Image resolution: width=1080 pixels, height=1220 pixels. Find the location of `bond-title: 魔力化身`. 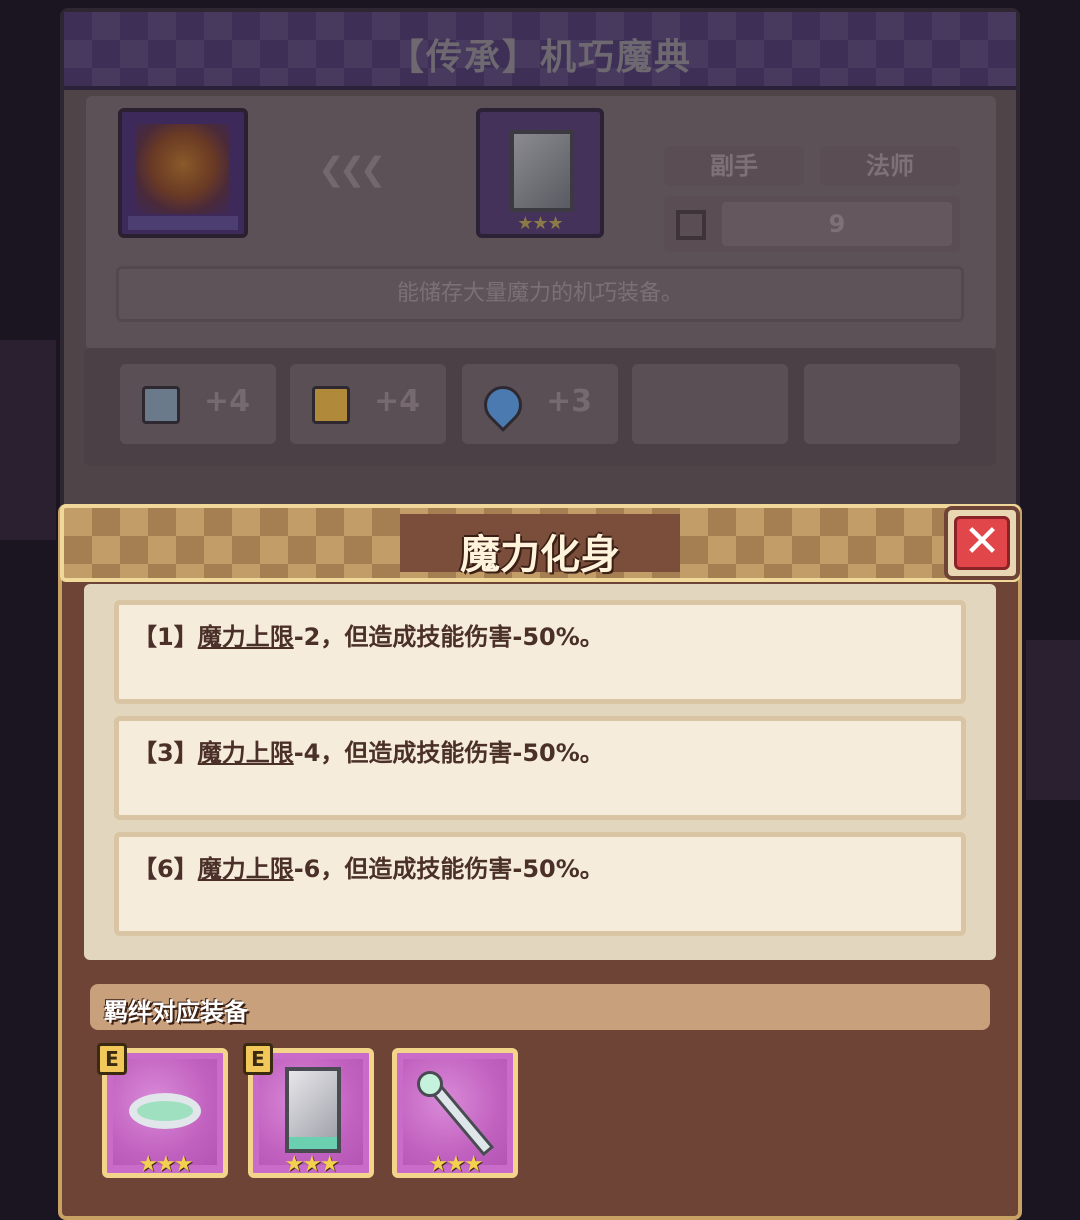

bond-title: 魔力化身 is located at coordinates (540, 555).